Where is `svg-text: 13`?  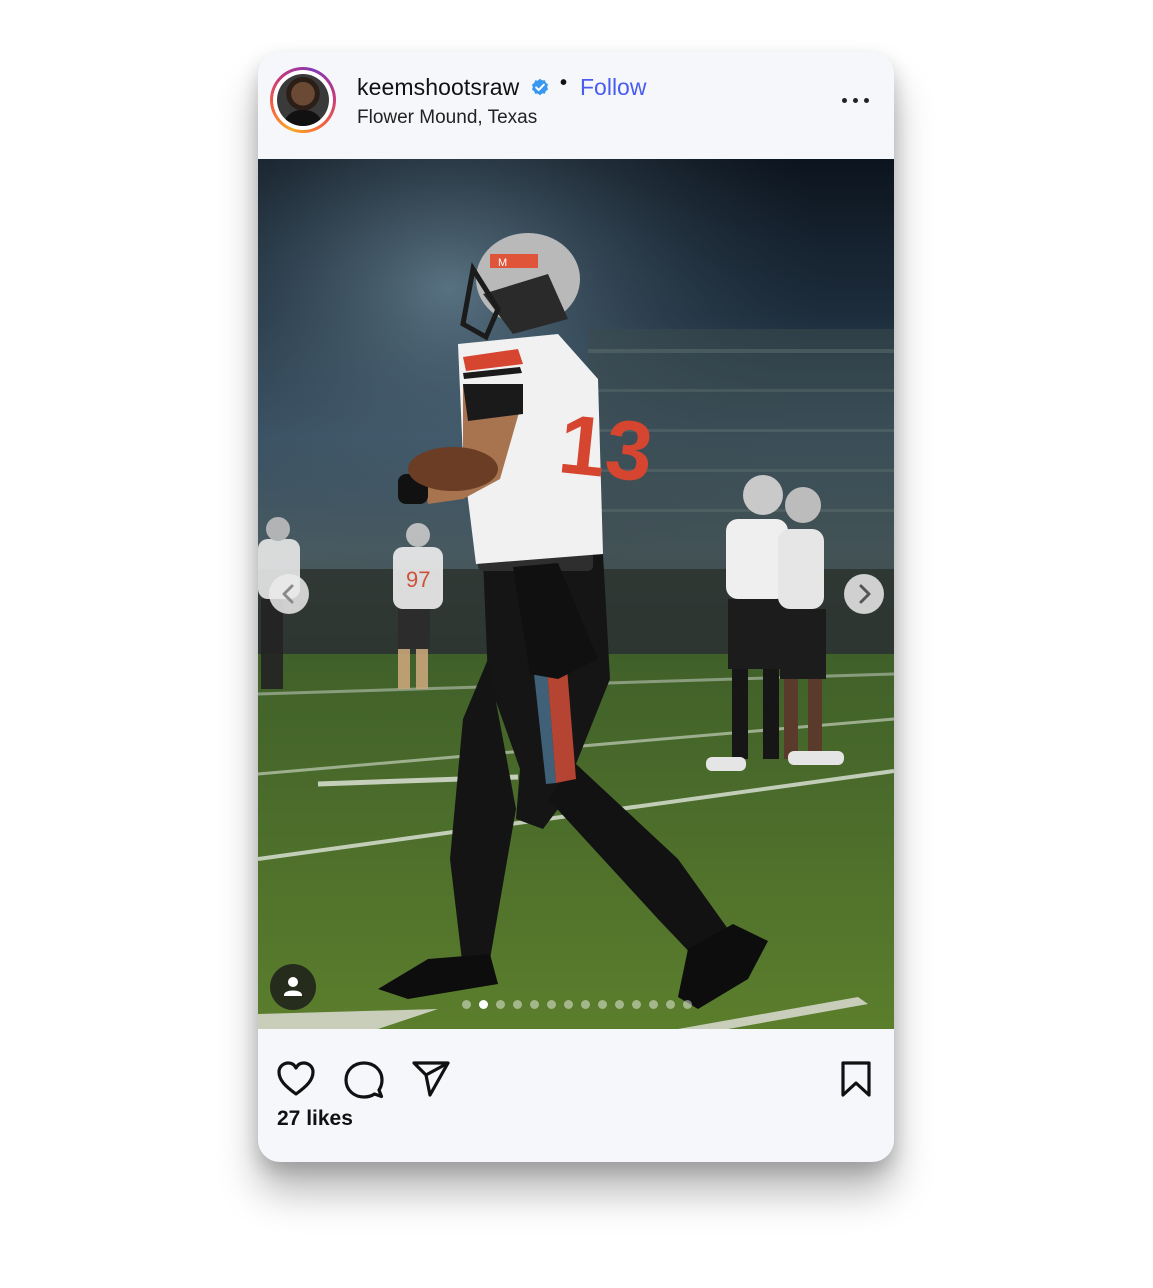
svg-text: 13 is located at coordinates (606, 447).